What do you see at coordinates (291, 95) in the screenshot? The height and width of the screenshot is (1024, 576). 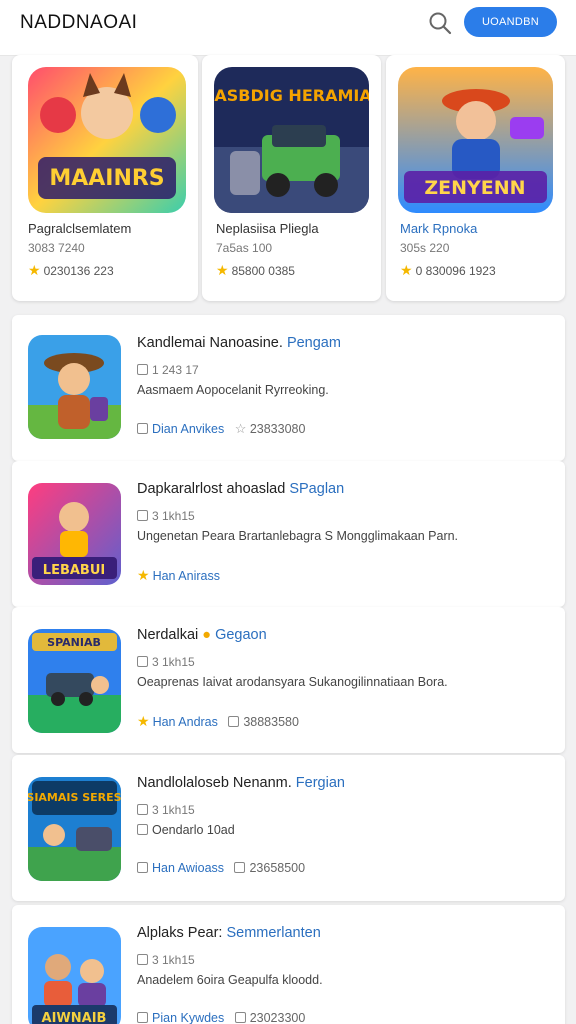 I see `featured-art-text: SIASBDIG HERAMIAN` at bounding box center [291, 95].